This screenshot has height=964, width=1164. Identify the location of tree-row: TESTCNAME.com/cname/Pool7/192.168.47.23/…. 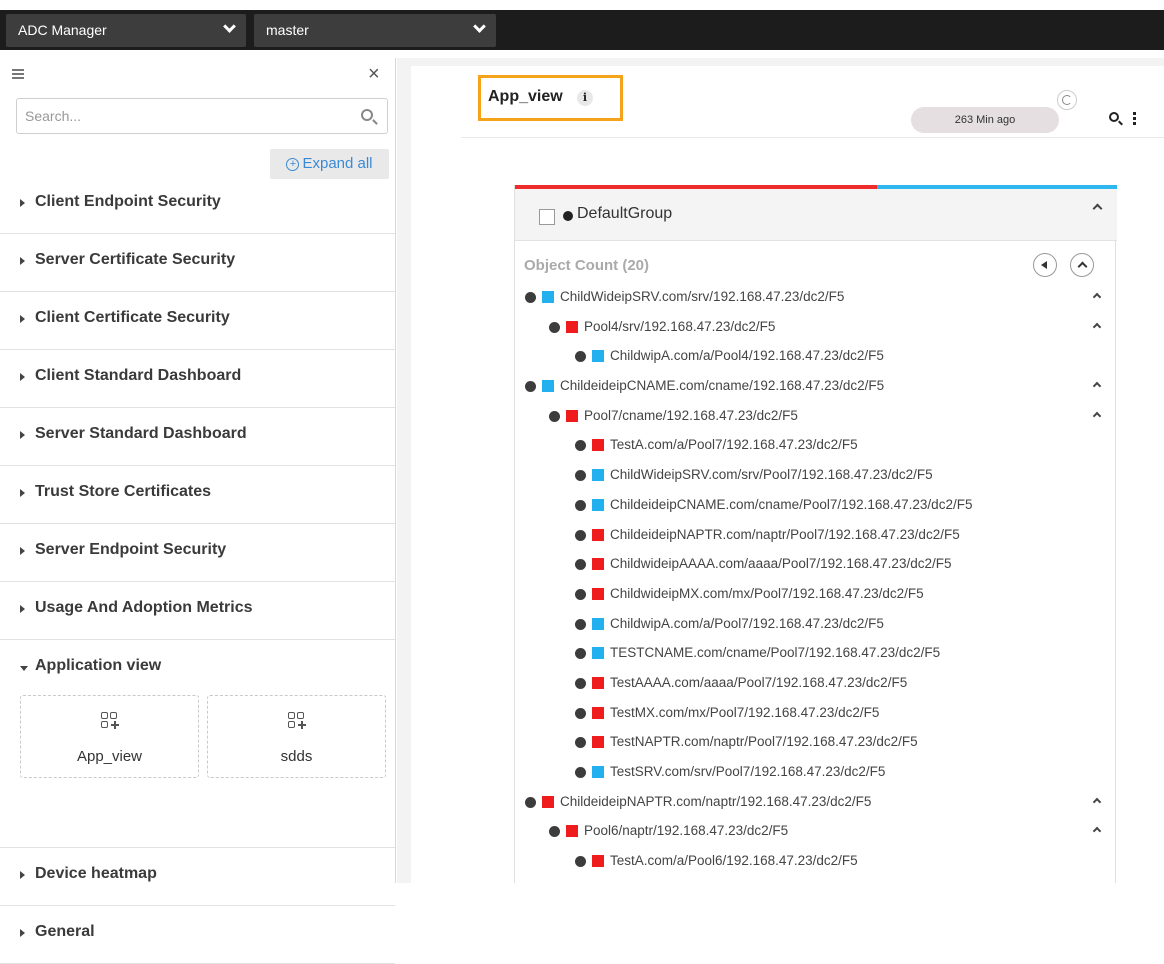
(816, 654).